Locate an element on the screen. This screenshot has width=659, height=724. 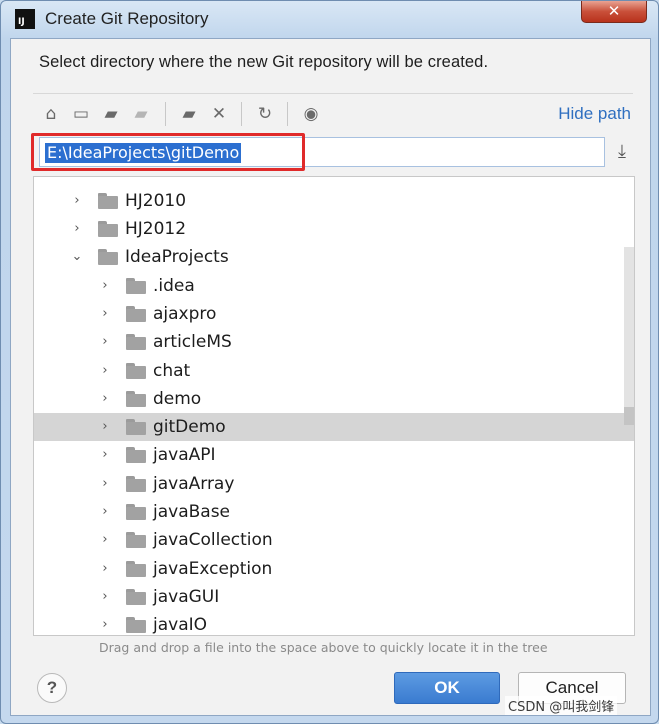
path-row: E:\IdeaProjects\gitDemo ⤓ is located at coordinates (332, 152).